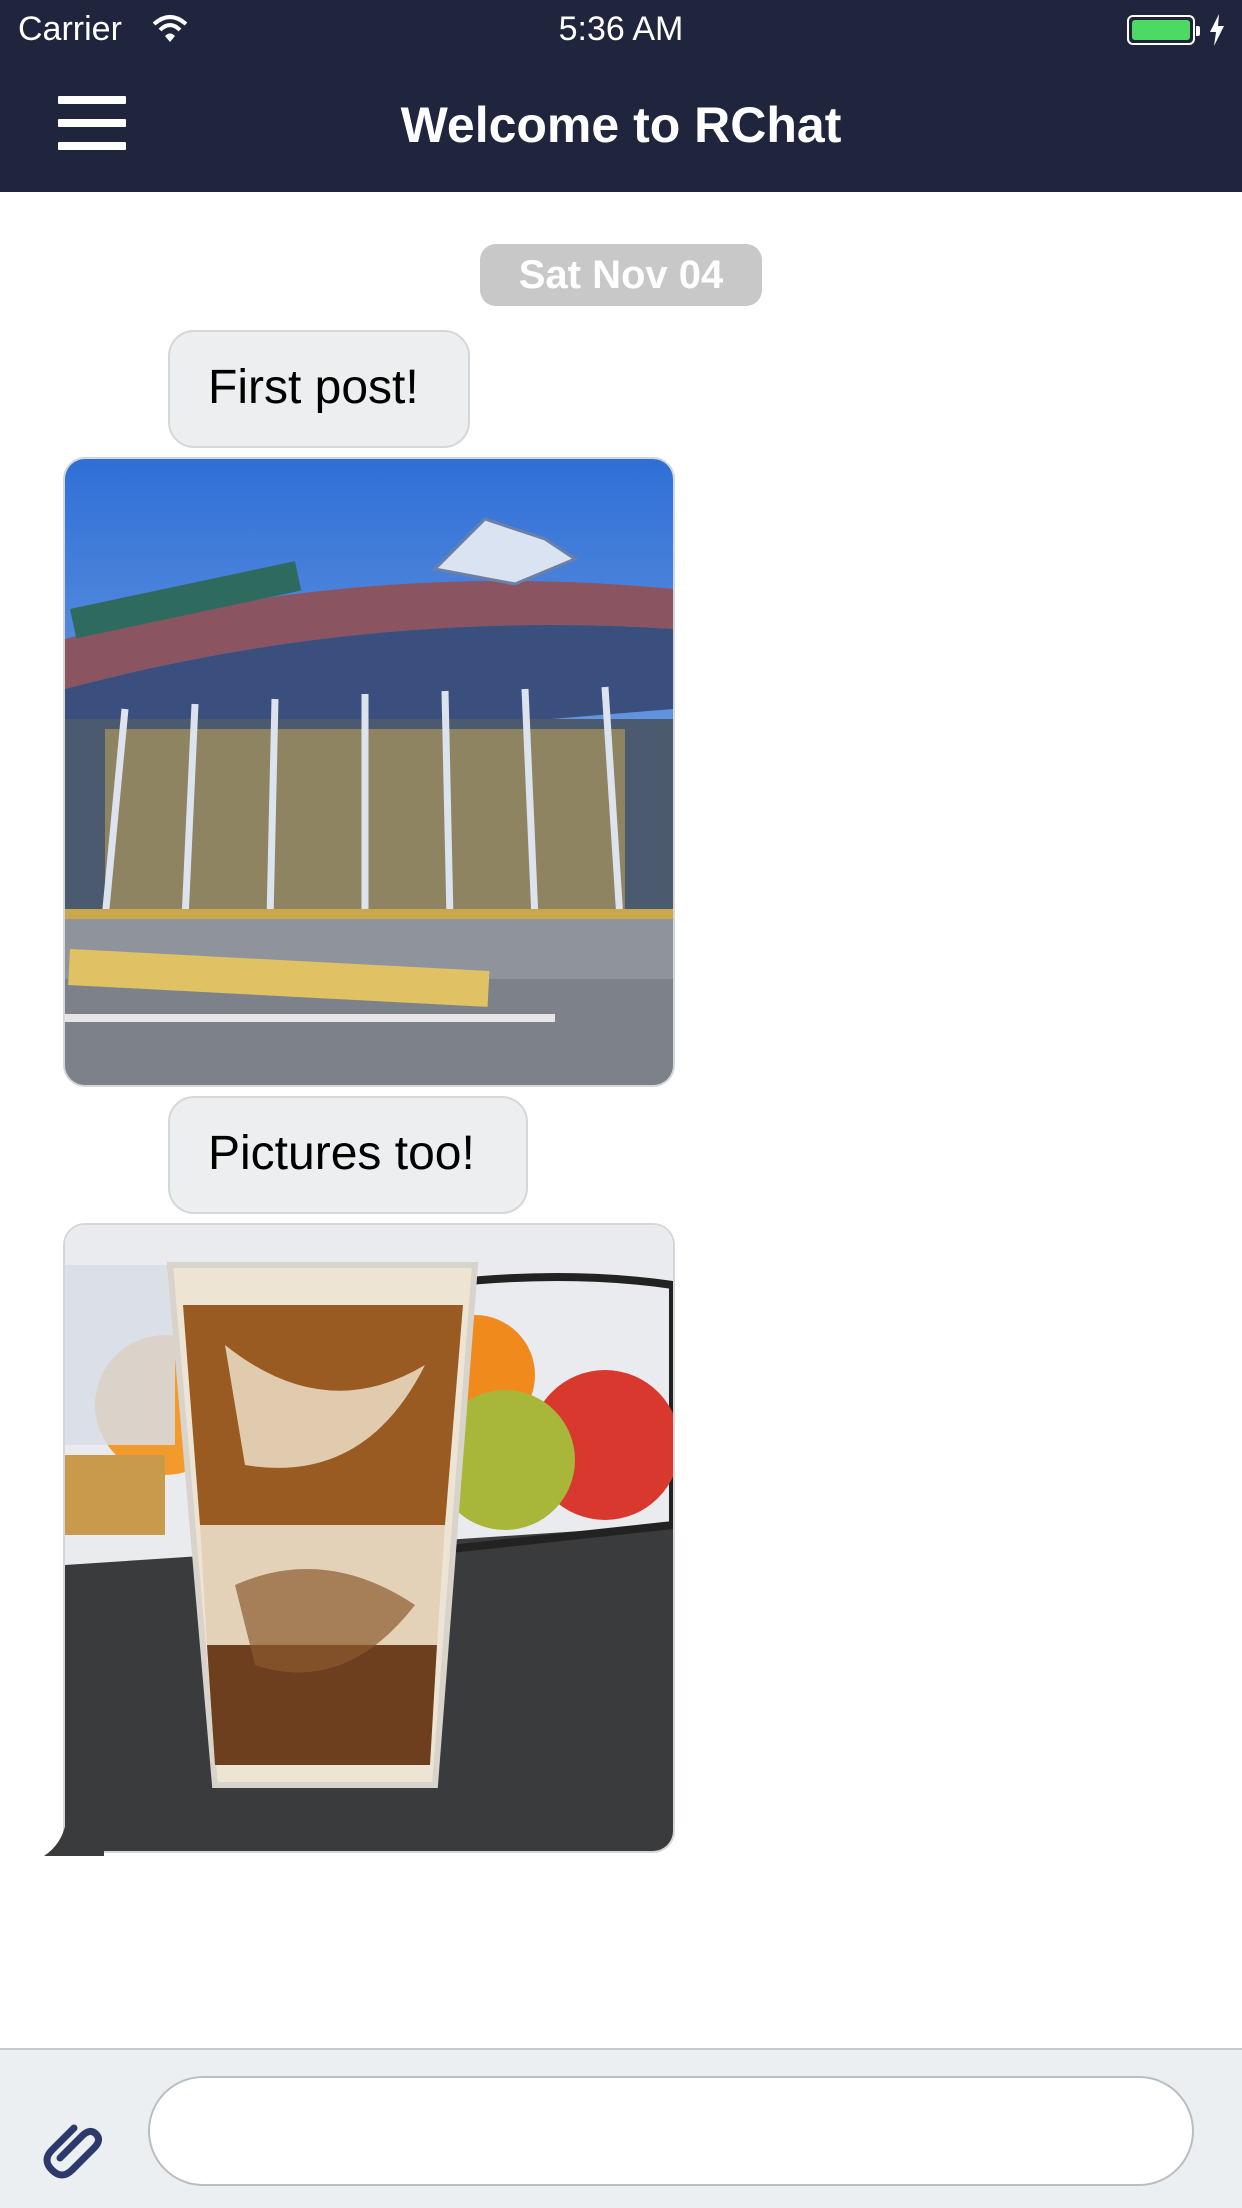 The width and height of the screenshot is (1242, 2208). What do you see at coordinates (671, 2131) in the screenshot?
I see `message-input` at bounding box center [671, 2131].